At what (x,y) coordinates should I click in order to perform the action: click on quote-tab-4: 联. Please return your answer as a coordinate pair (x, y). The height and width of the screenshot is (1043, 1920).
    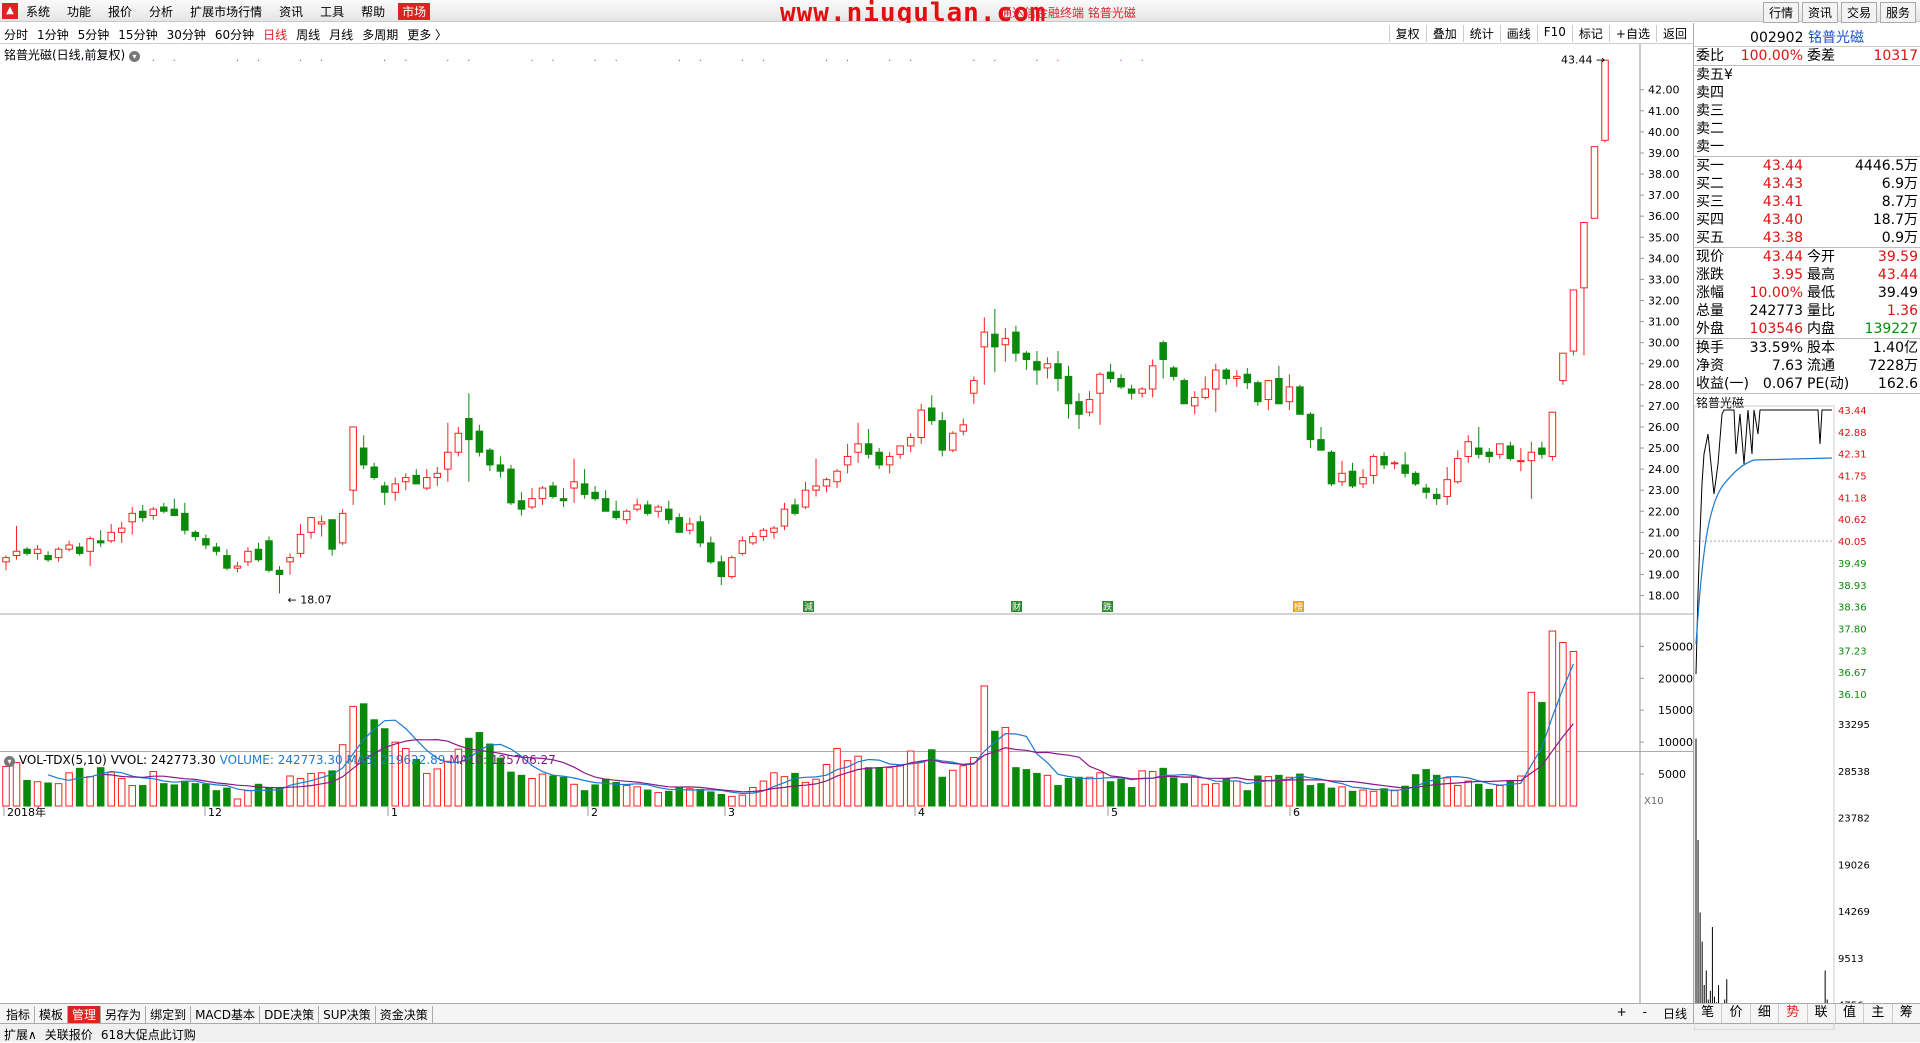
    Looking at the image, I should click on (1822, 1013).